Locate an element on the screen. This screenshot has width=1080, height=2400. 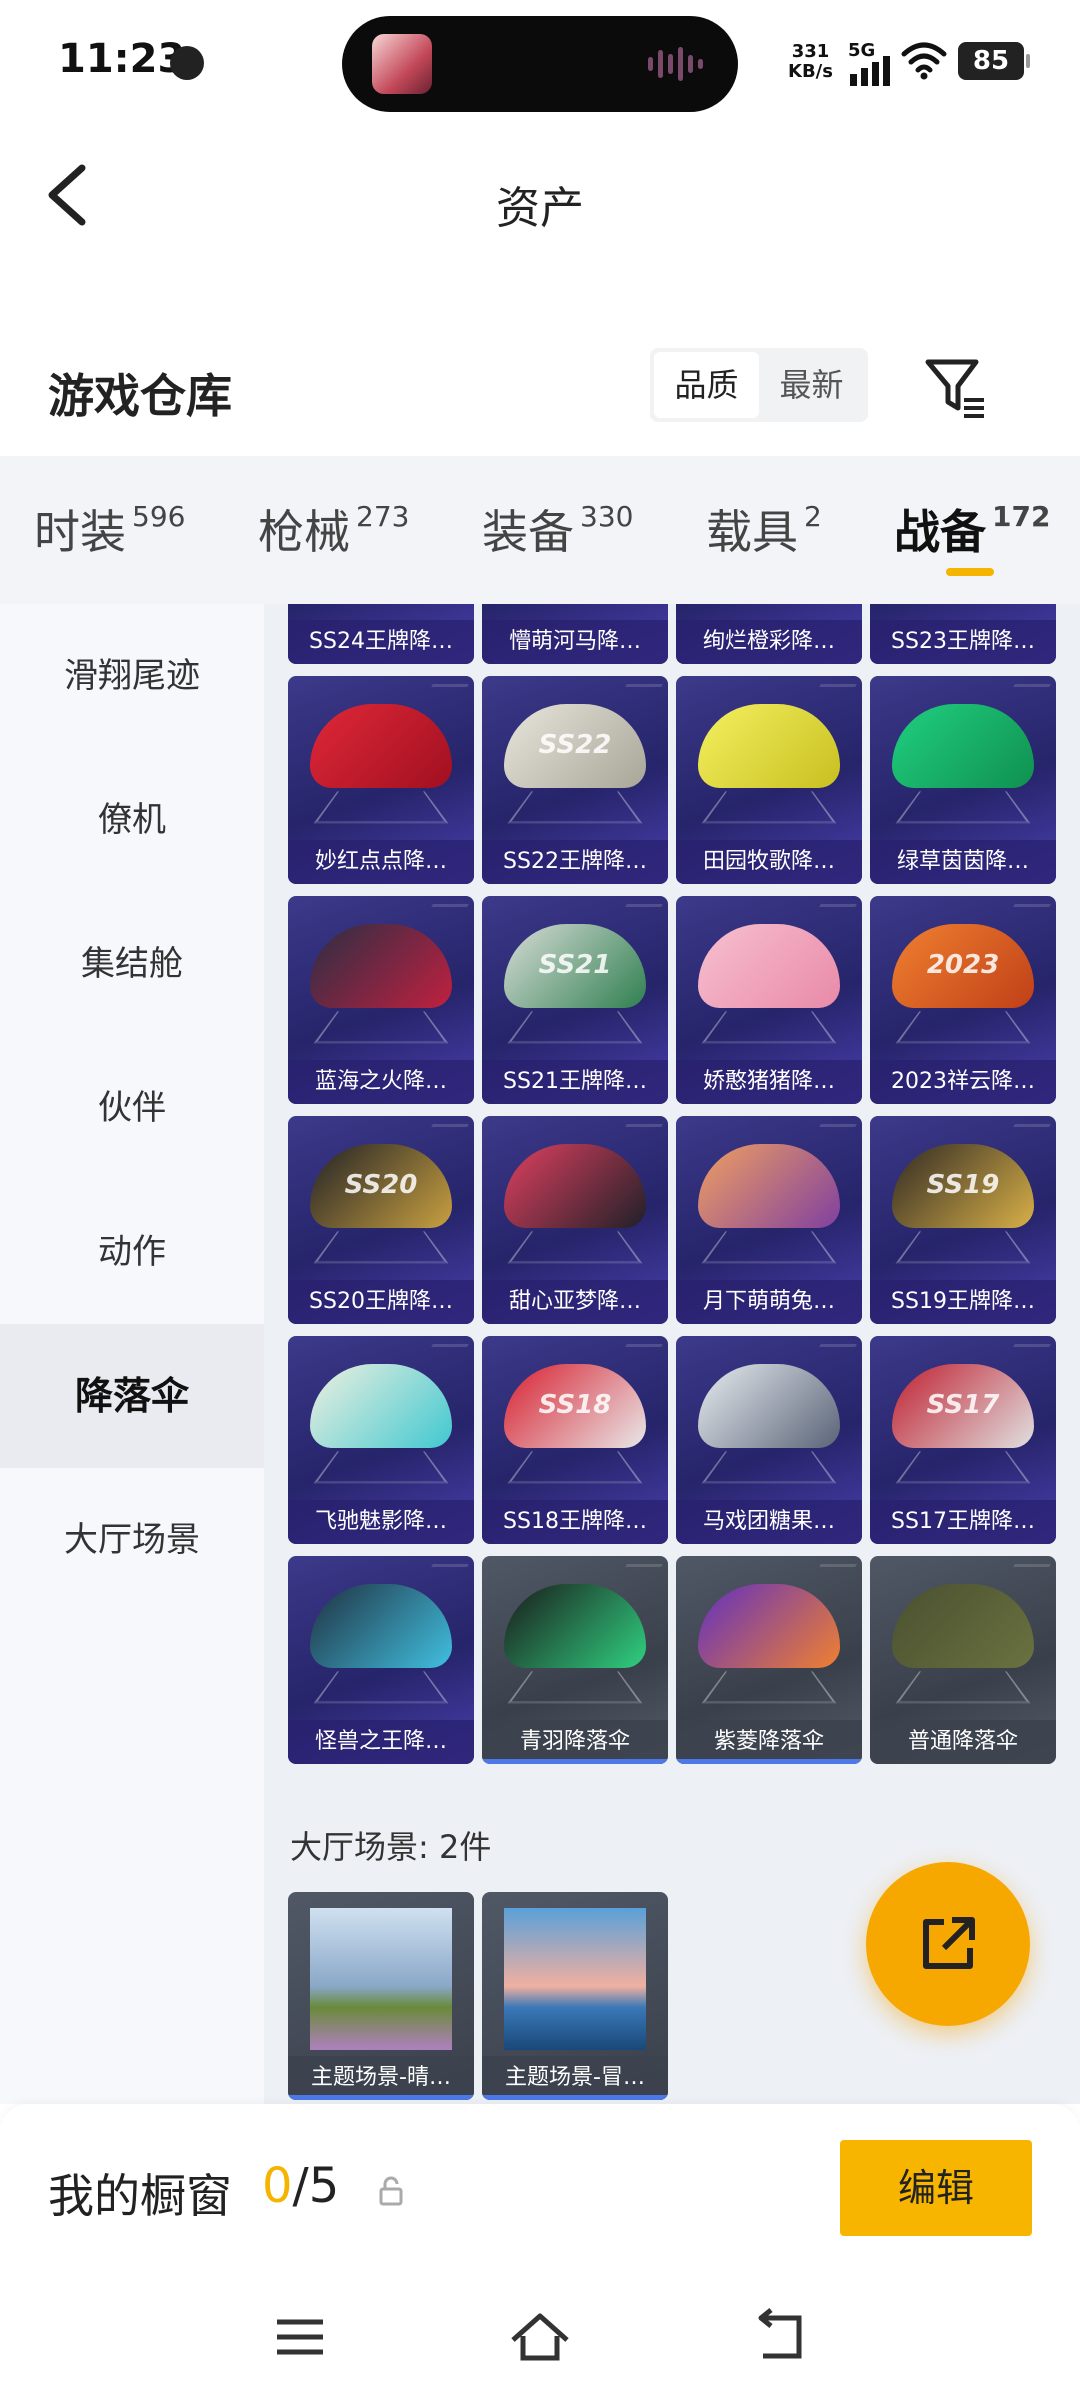
tab-weapons: 枪械 273 is located at coordinates (333, 529).